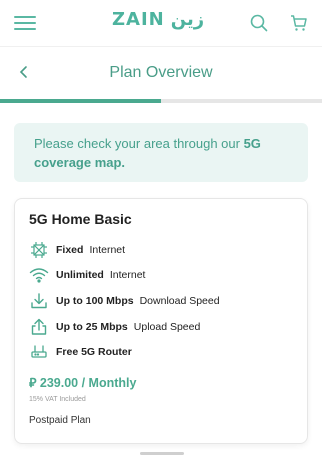  Describe the element at coordinates (94, 352) in the screenshot. I see `feature-bold: Free 5G Router` at that location.